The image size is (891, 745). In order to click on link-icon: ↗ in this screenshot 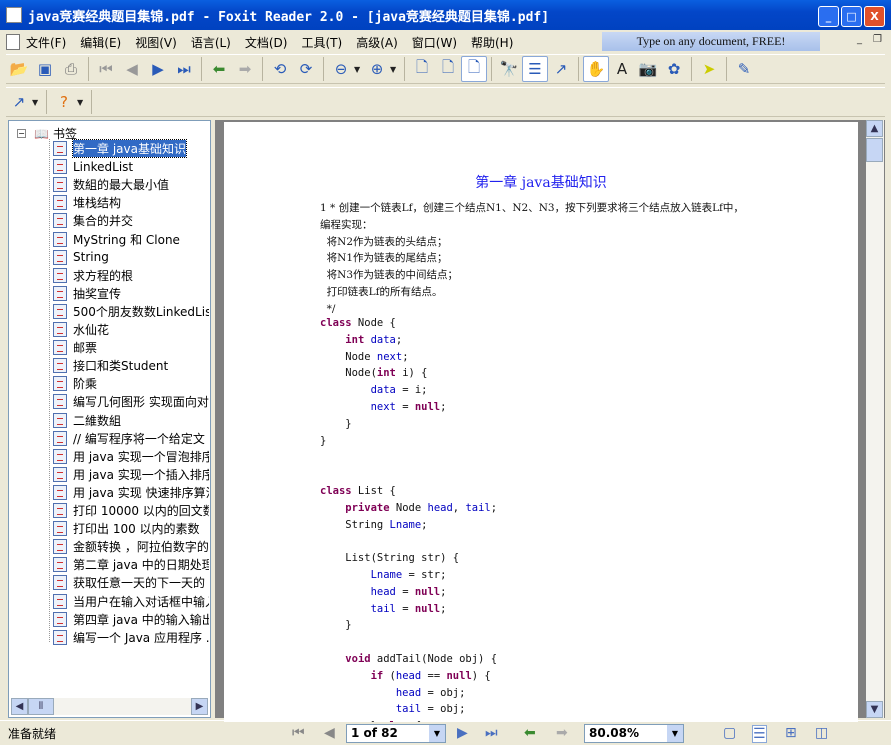, I will do `click(561, 69)`.